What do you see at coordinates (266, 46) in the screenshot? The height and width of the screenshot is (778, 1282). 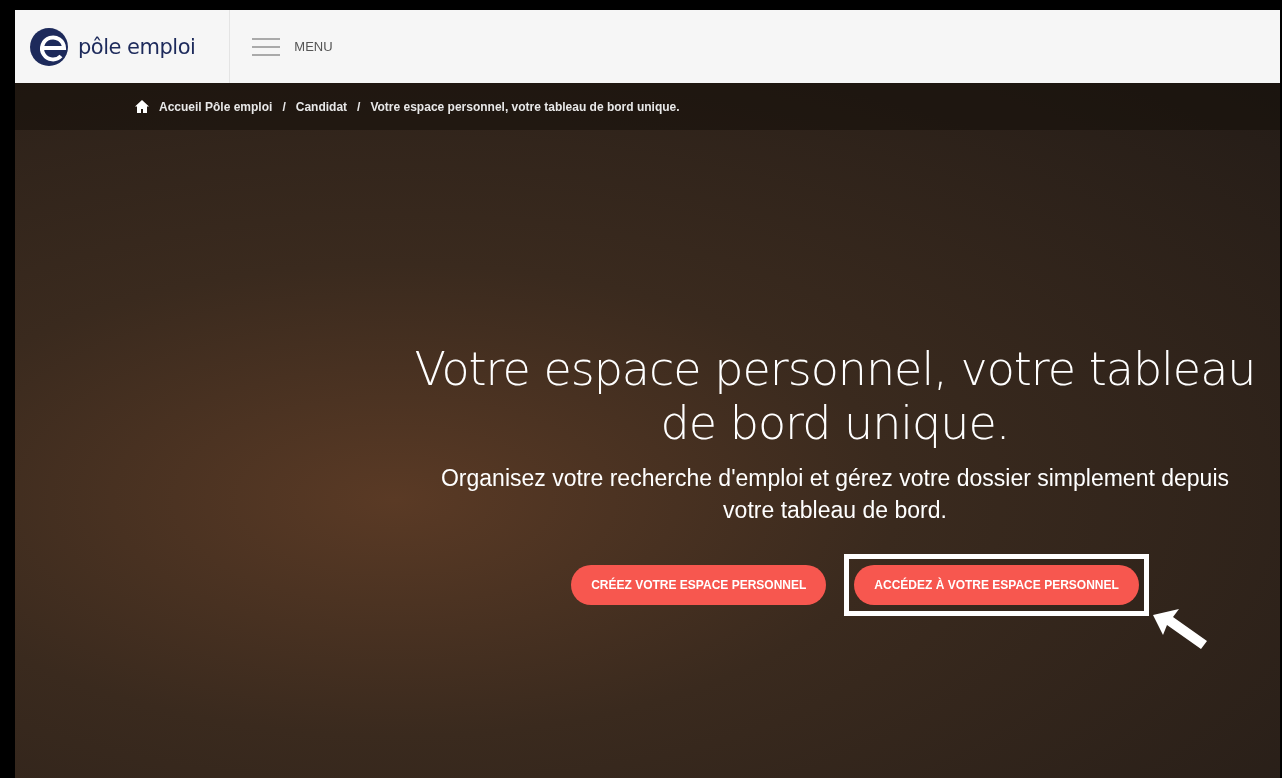 I see `menu-icon` at bounding box center [266, 46].